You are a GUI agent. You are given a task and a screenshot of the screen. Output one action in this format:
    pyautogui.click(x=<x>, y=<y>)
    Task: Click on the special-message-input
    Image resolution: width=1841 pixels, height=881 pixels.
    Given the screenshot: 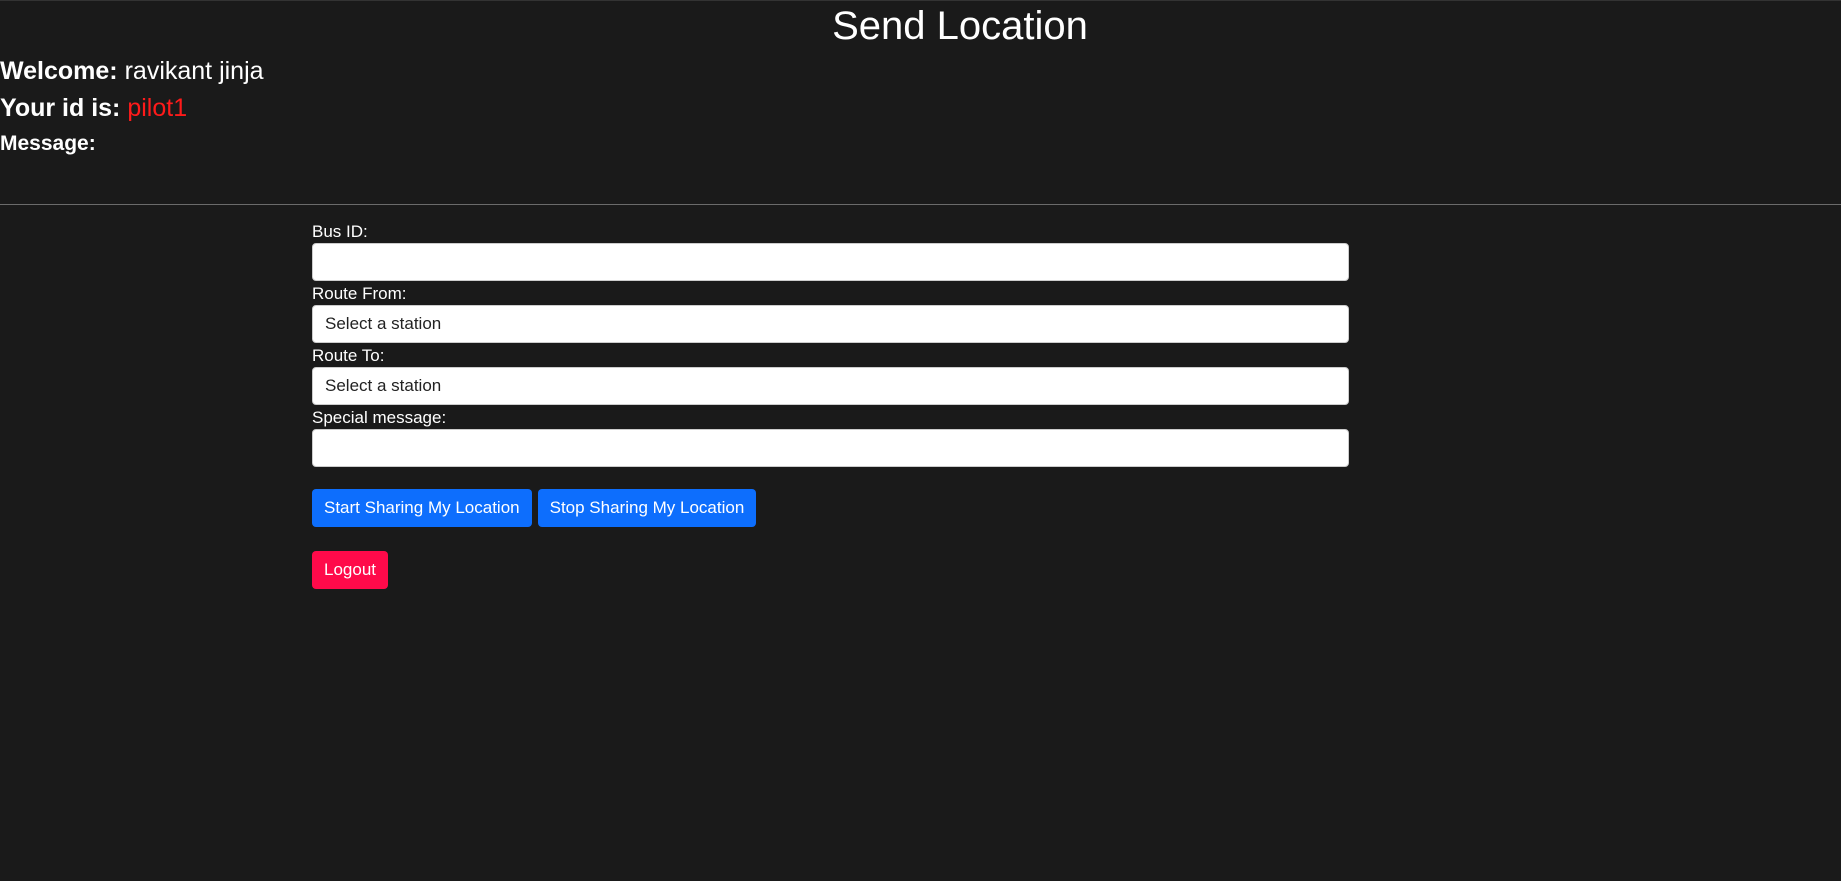 What is the action you would take?
    pyautogui.click(x=830, y=448)
    